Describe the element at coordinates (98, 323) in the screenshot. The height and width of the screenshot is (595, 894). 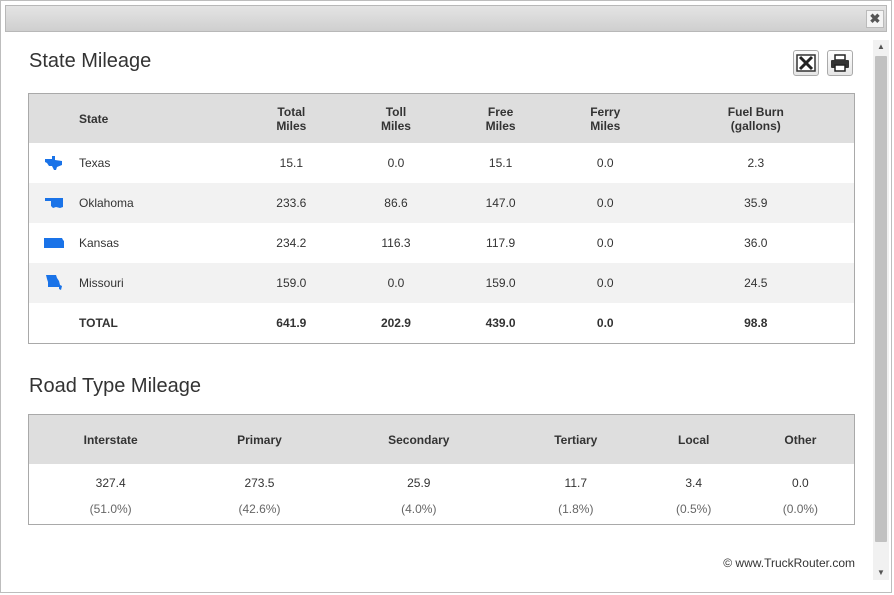
I see `total-label: TOTAL` at that location.